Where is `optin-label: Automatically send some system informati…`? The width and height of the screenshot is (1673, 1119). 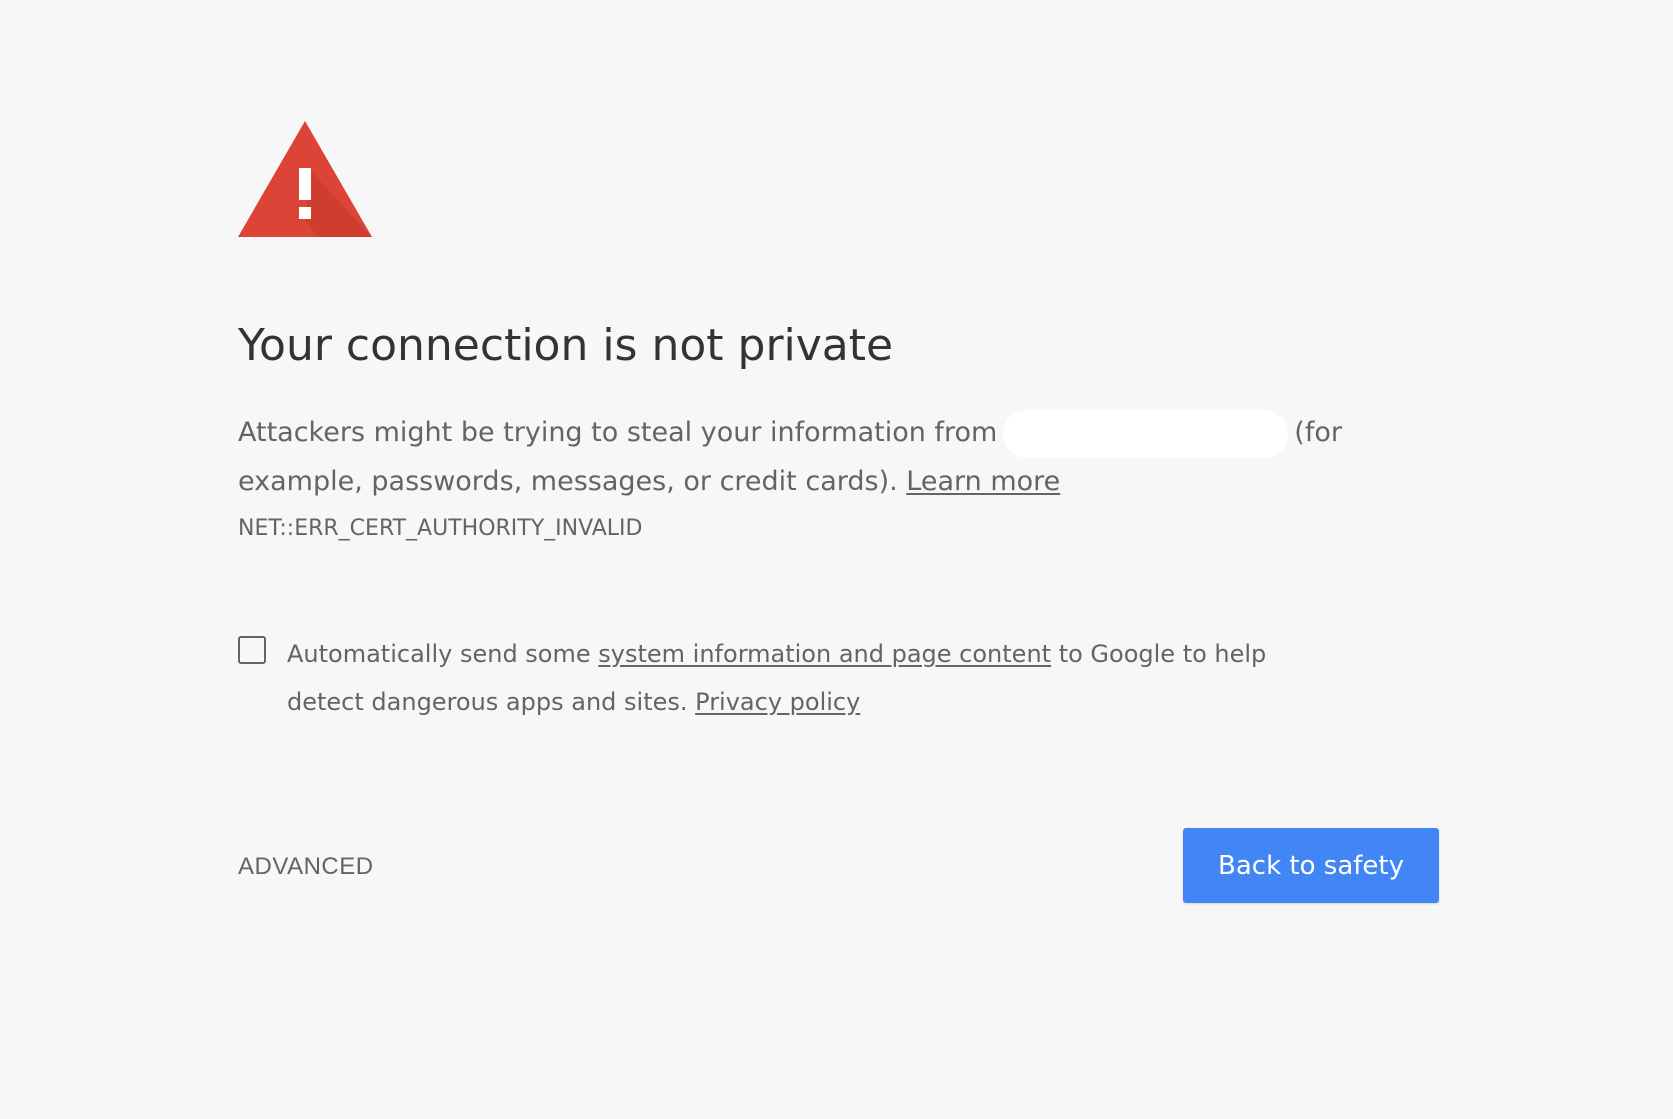 optin-label: Automatically send some system informati… is located at coordinates (817, 678).